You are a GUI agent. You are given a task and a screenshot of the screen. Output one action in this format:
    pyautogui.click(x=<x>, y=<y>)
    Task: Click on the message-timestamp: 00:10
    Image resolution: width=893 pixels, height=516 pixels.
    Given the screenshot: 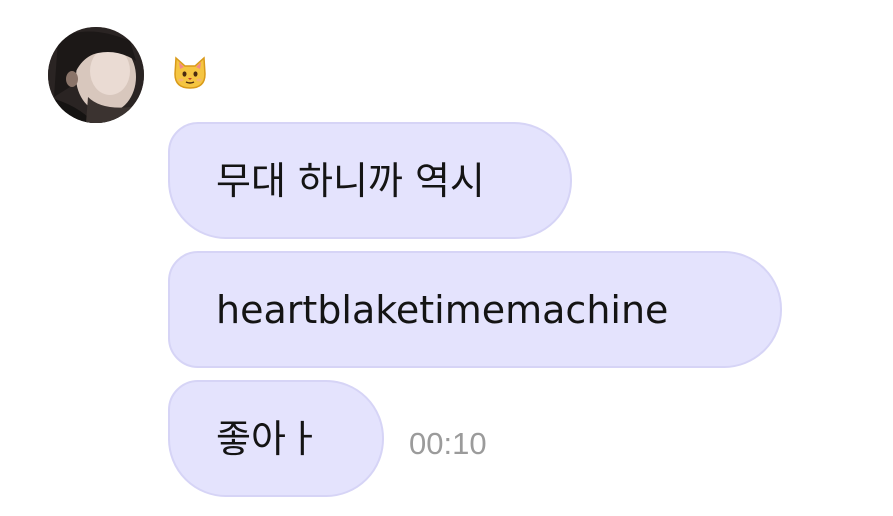 What is the action you would take?
    pyautogui.click(x=448, y=443)
    